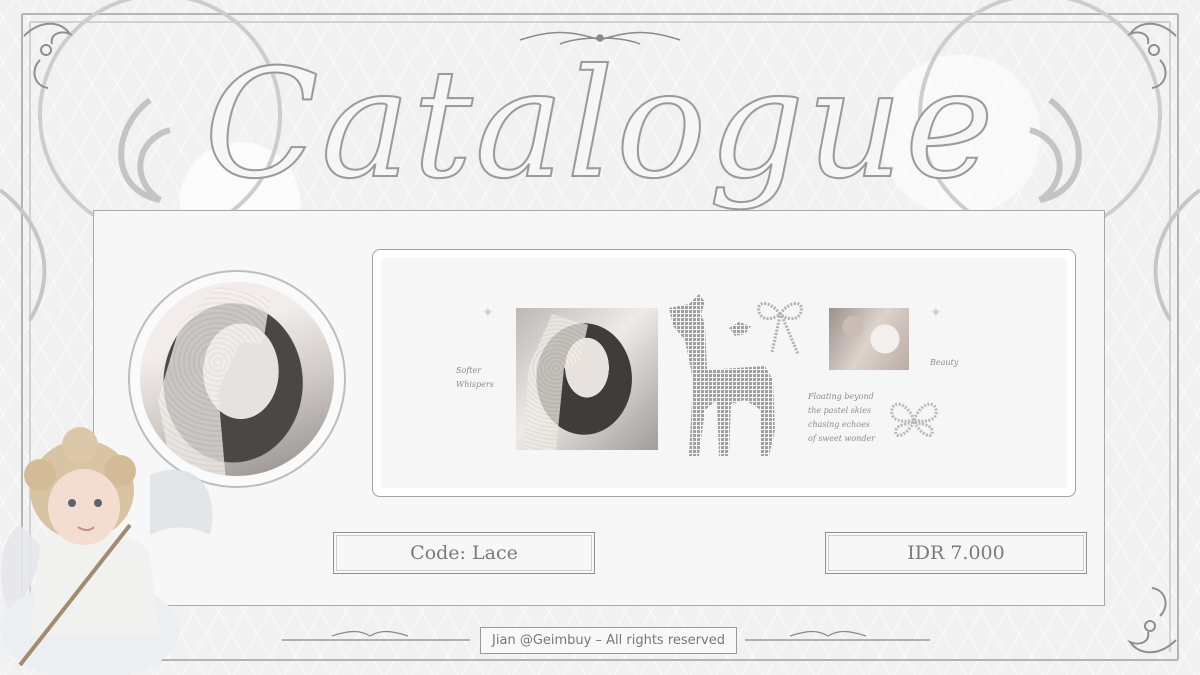 This screenshot has width=1200, height=675. Describe the element at coordinates (914, 420) in the screenshot. I see `butterfly-icon` at that location.